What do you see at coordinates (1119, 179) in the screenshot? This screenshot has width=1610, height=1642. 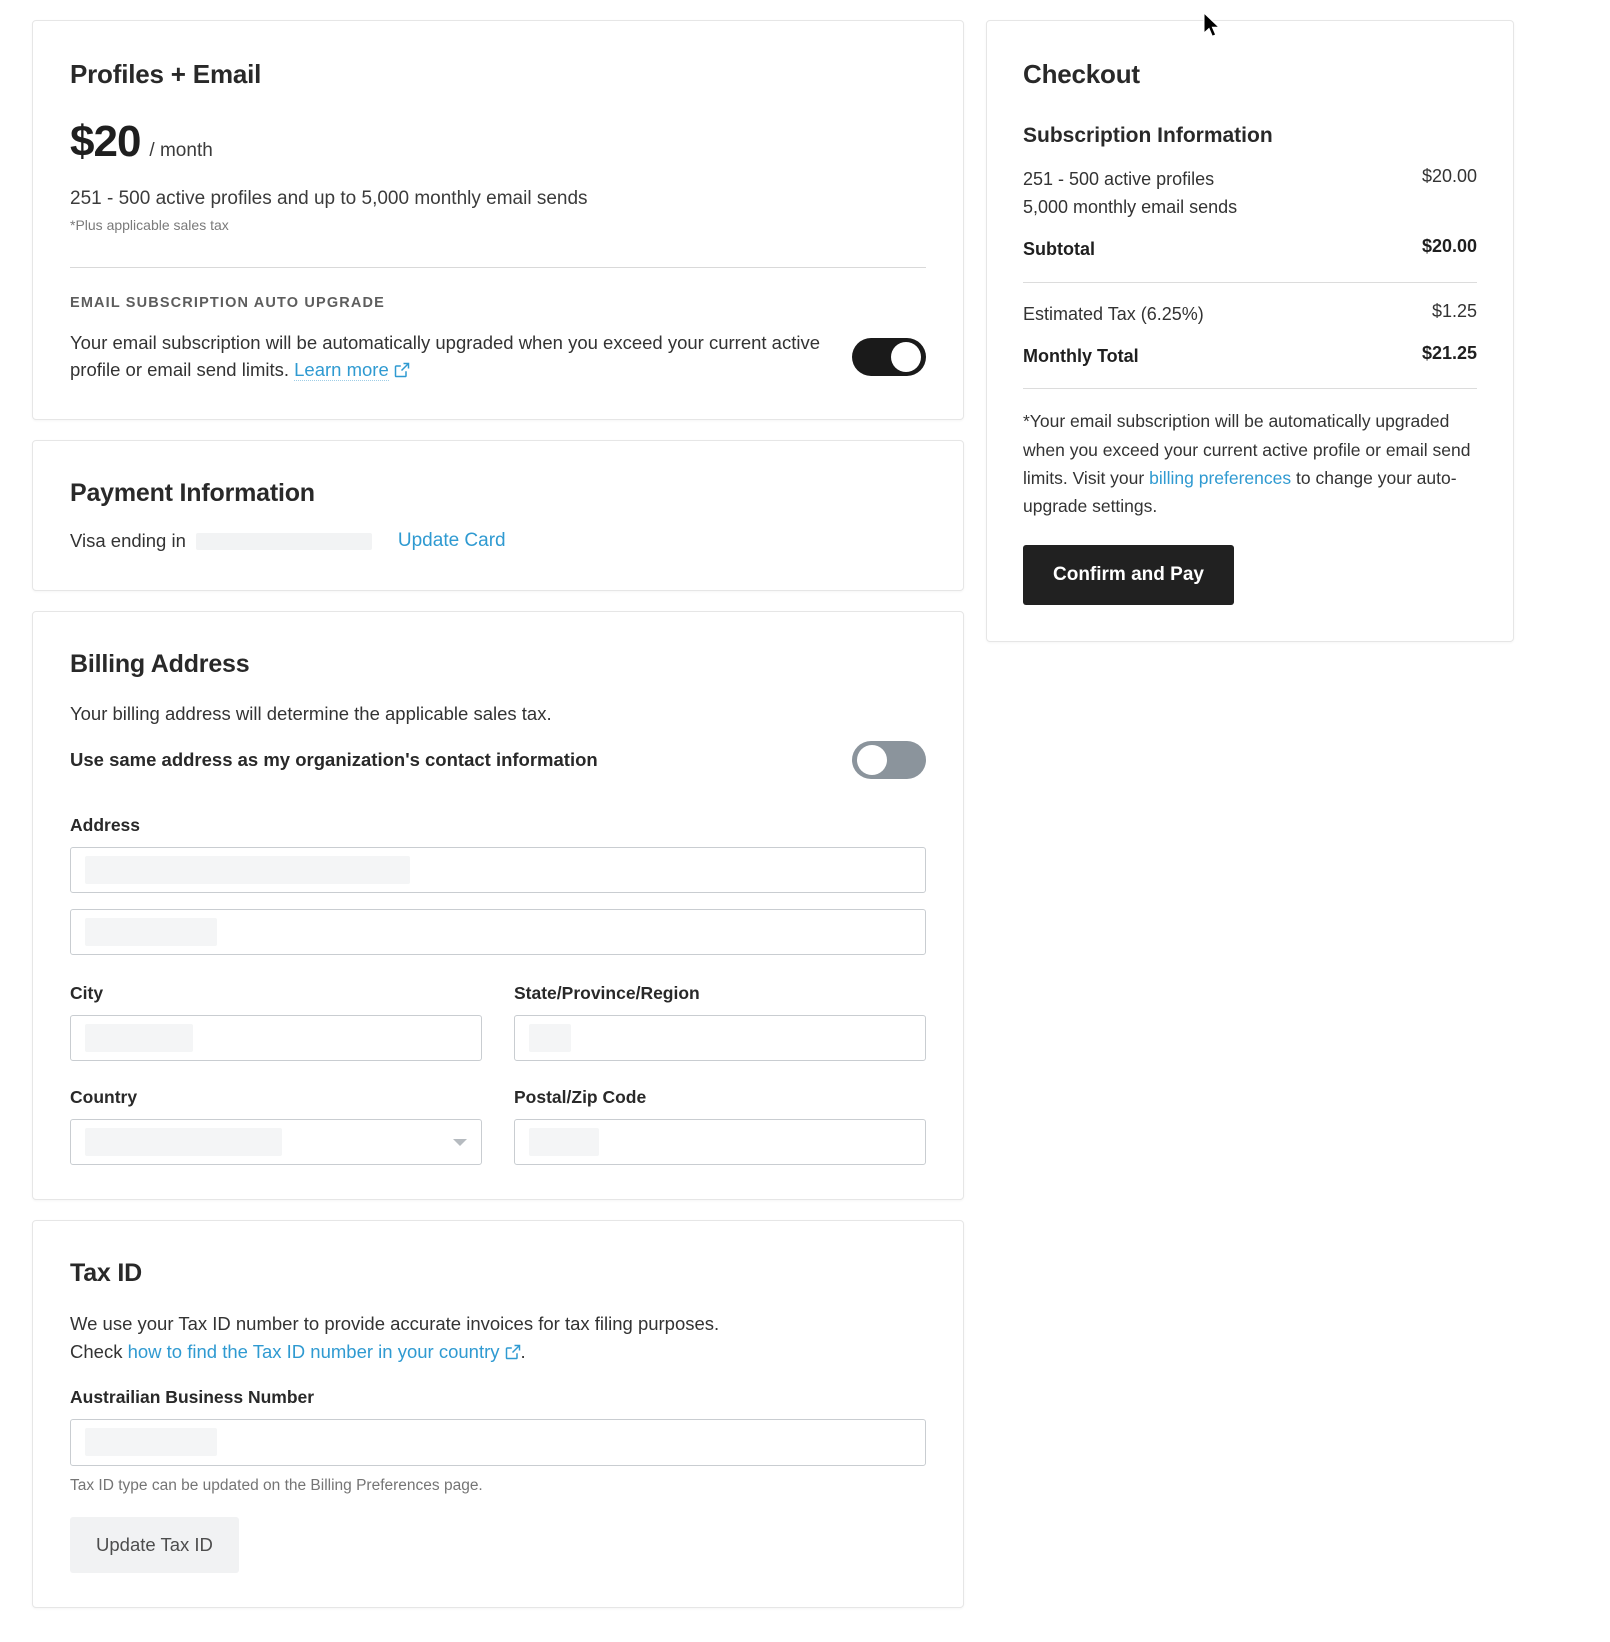 I see `line-item-label-line1: 251 - 500 active profiles` at bounding box center [1119, 179].